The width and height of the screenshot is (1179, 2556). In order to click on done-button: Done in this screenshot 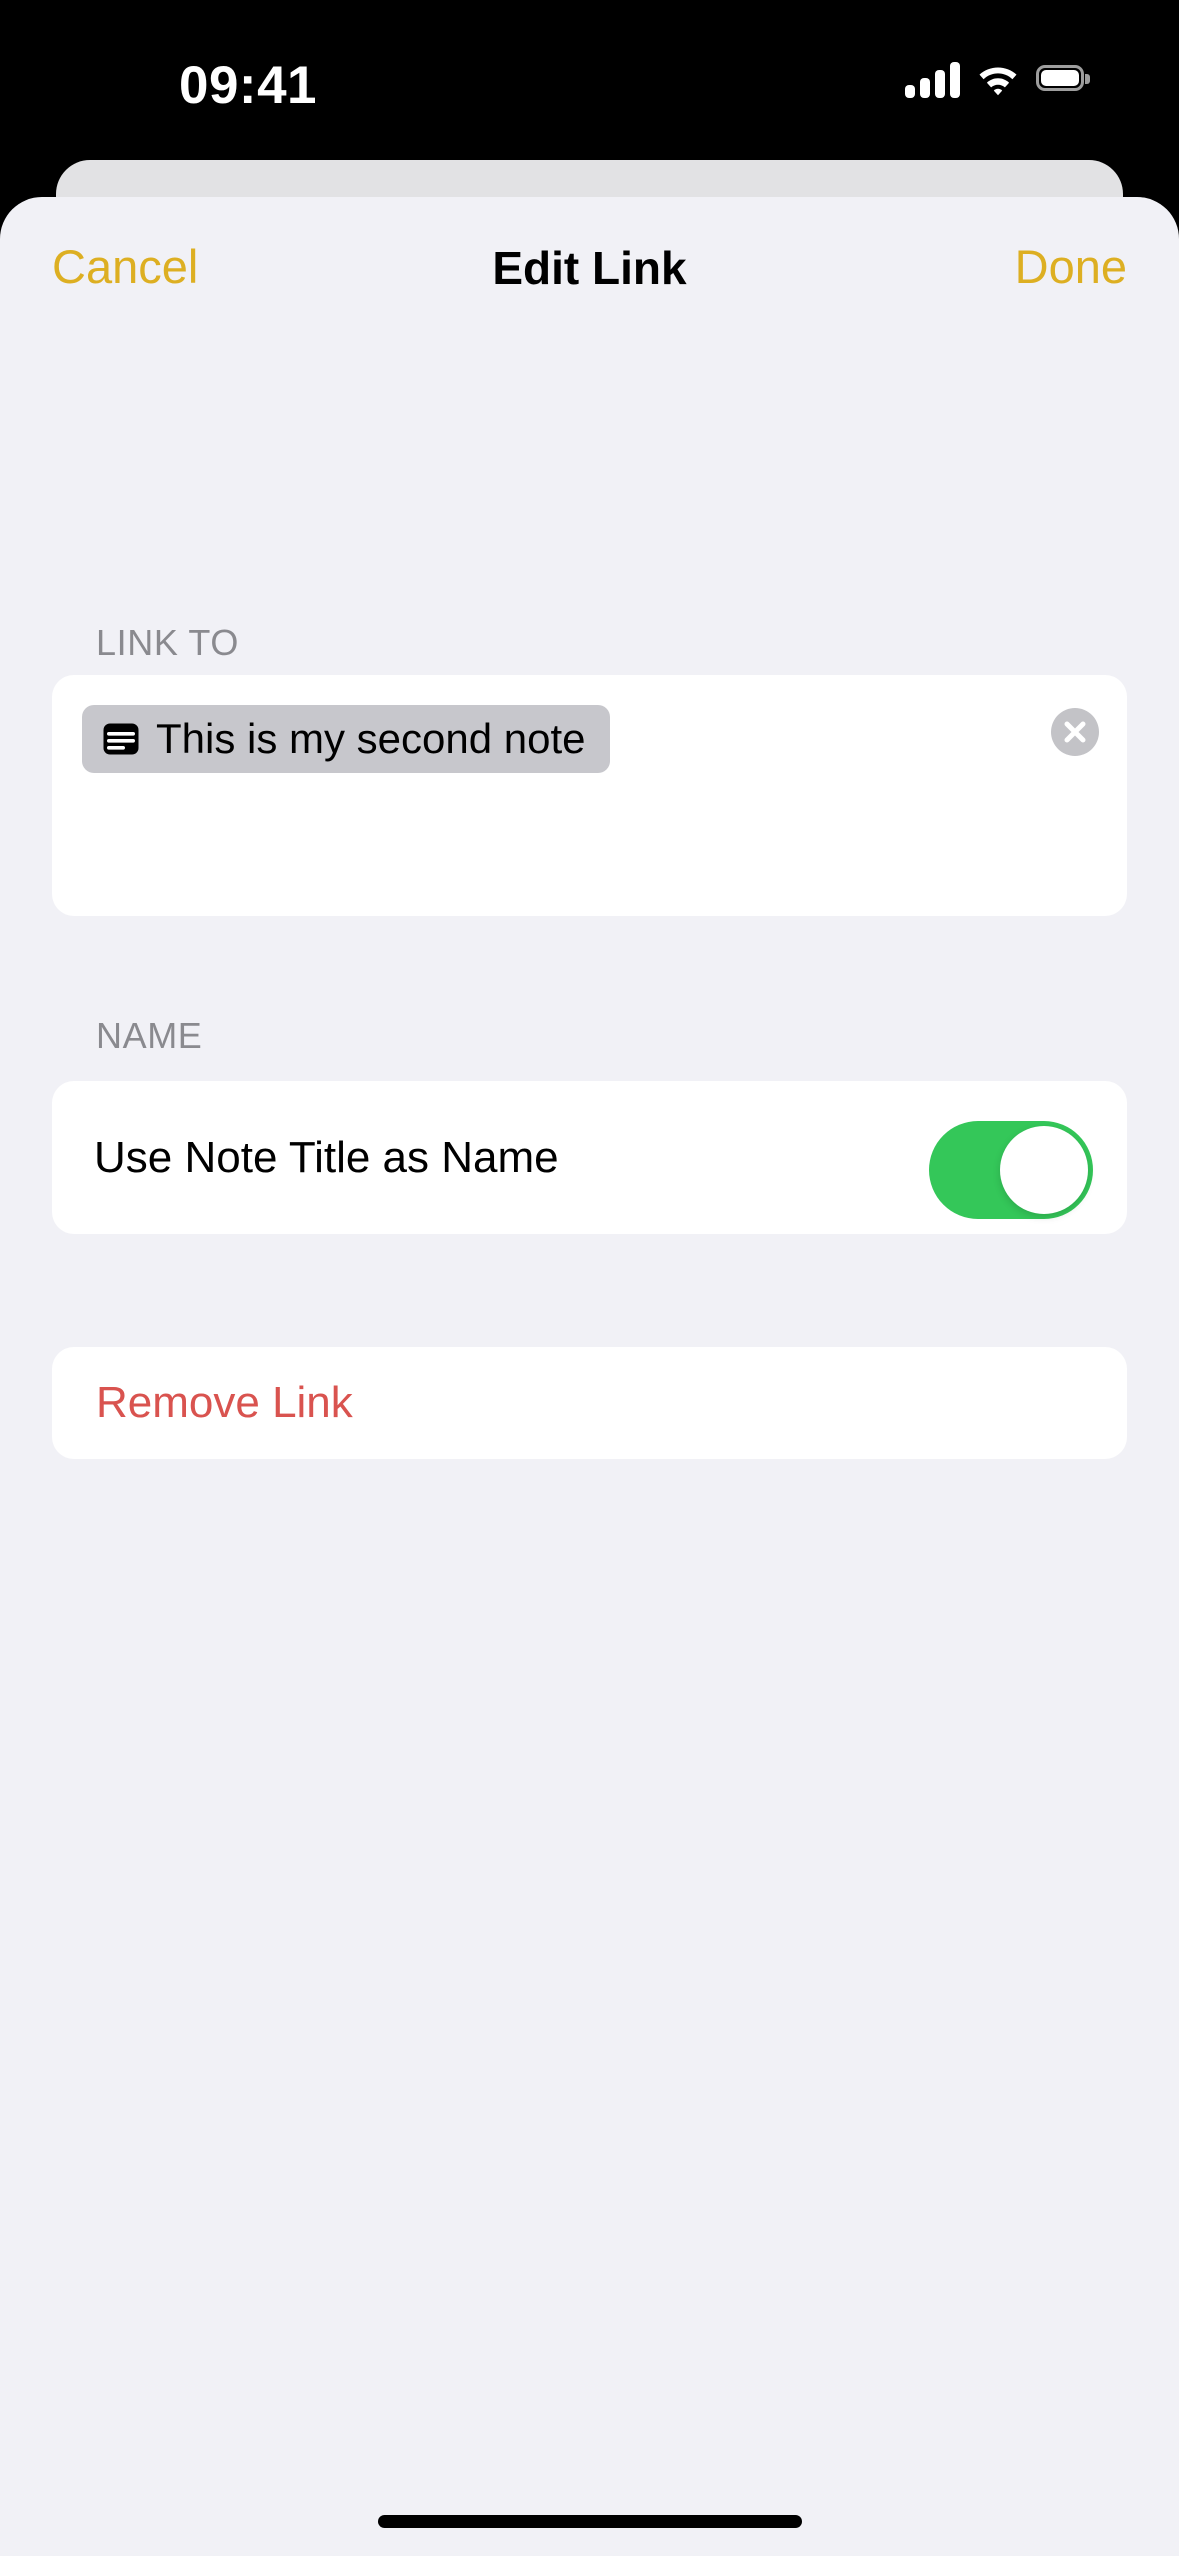, I will do `click(1071, 267)`.